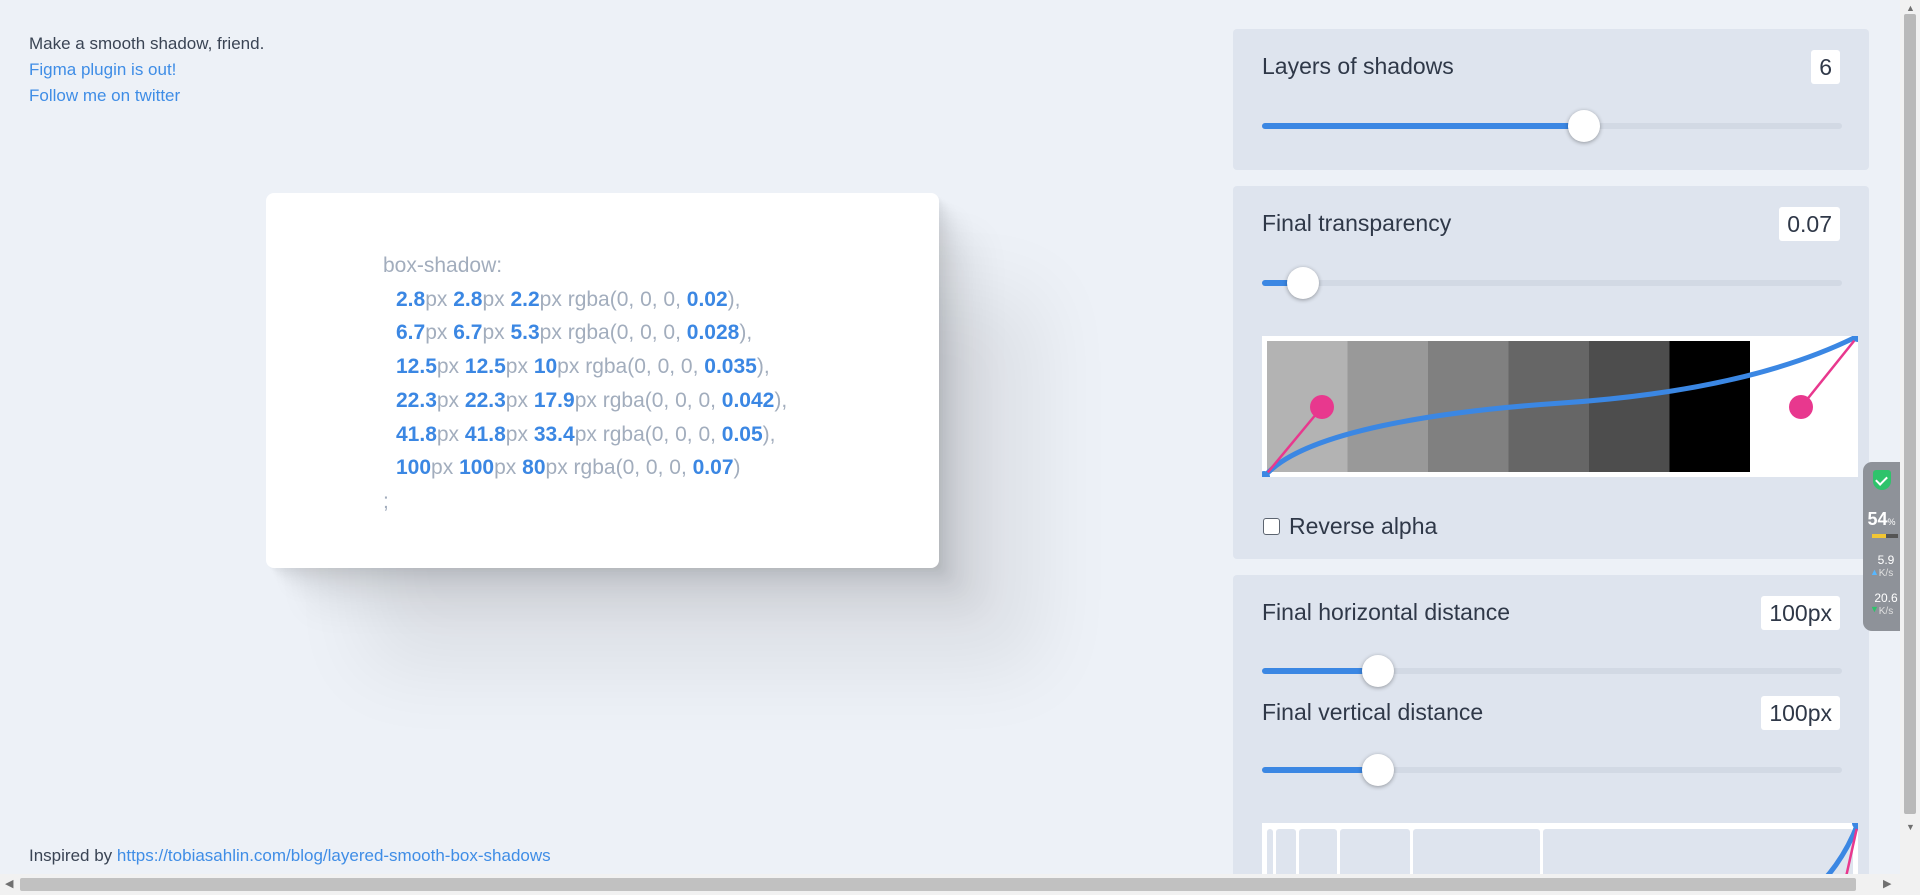  Describe the element at coordinates (938, 884) in the screenshot. I see `horizontal-scroll-thumb` at that location.